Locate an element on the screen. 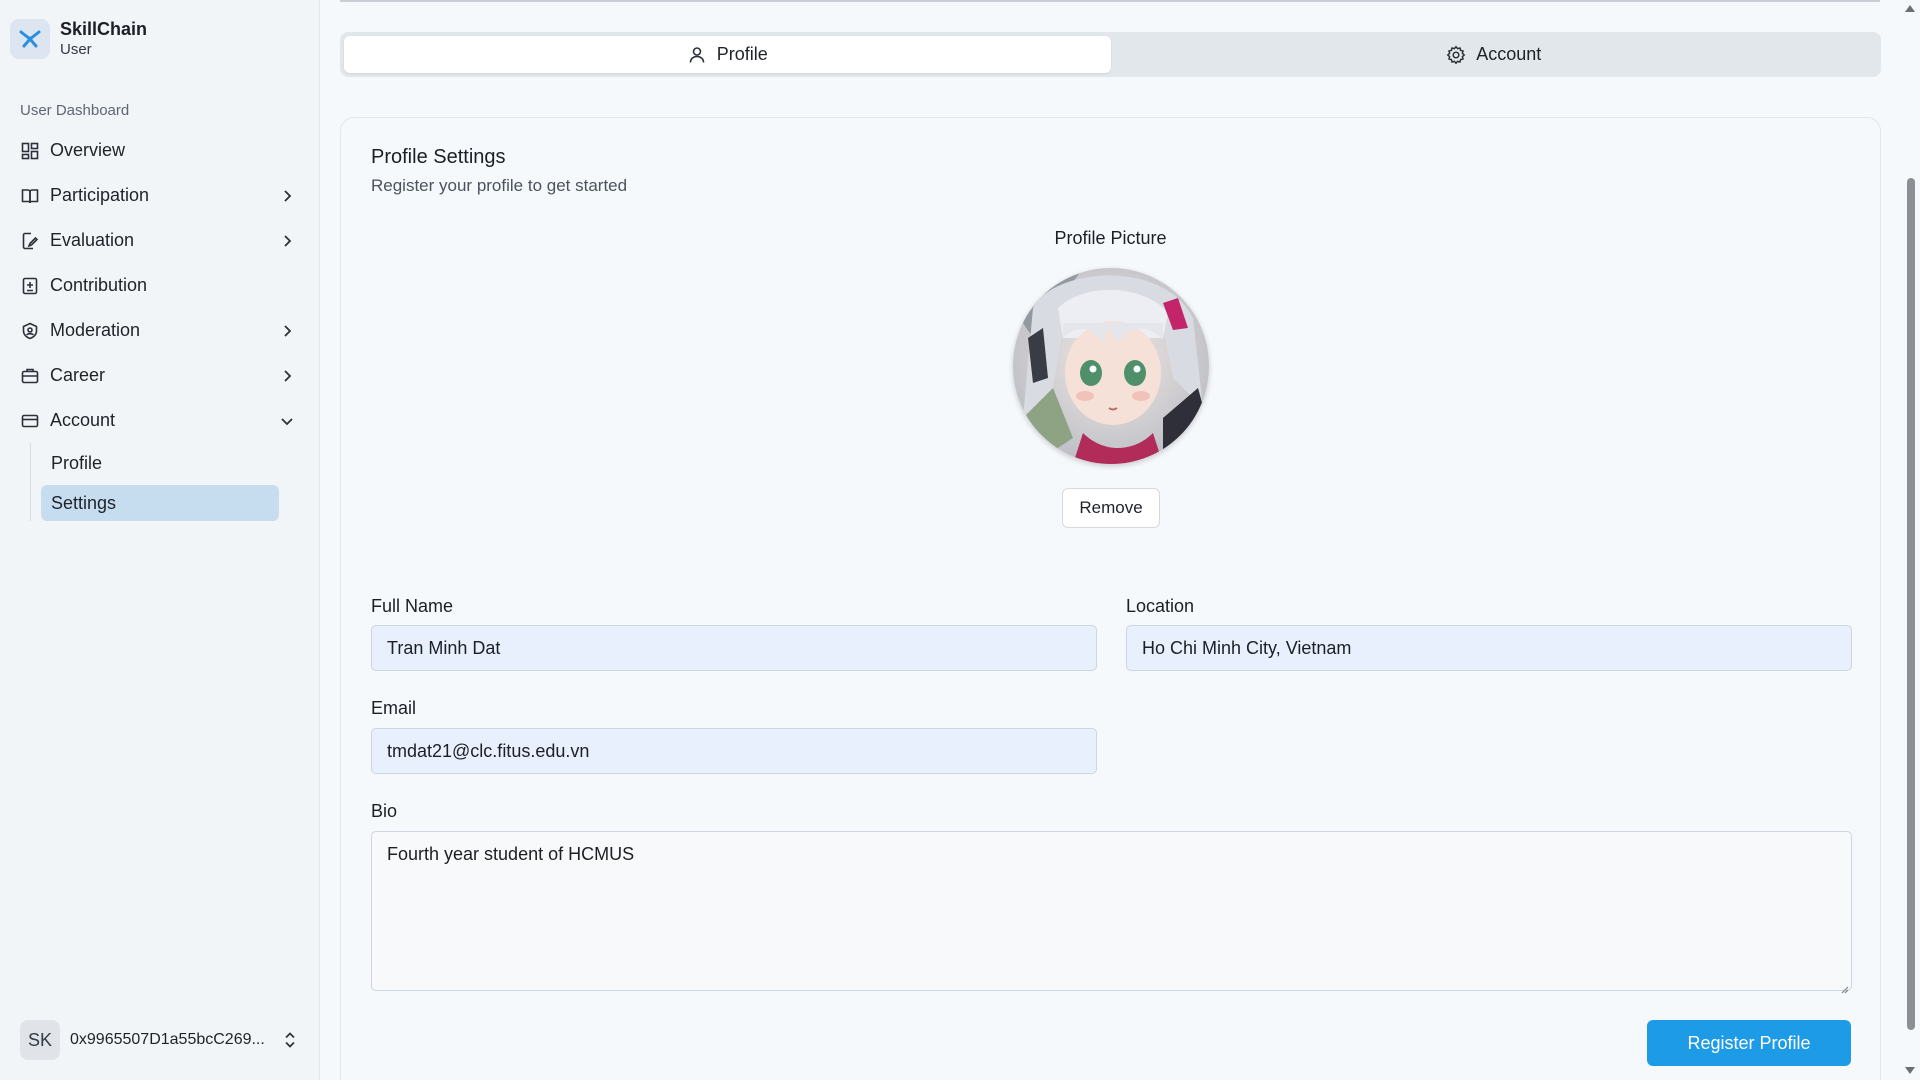  chevron-down-icon is located at coordinates (287, 421).